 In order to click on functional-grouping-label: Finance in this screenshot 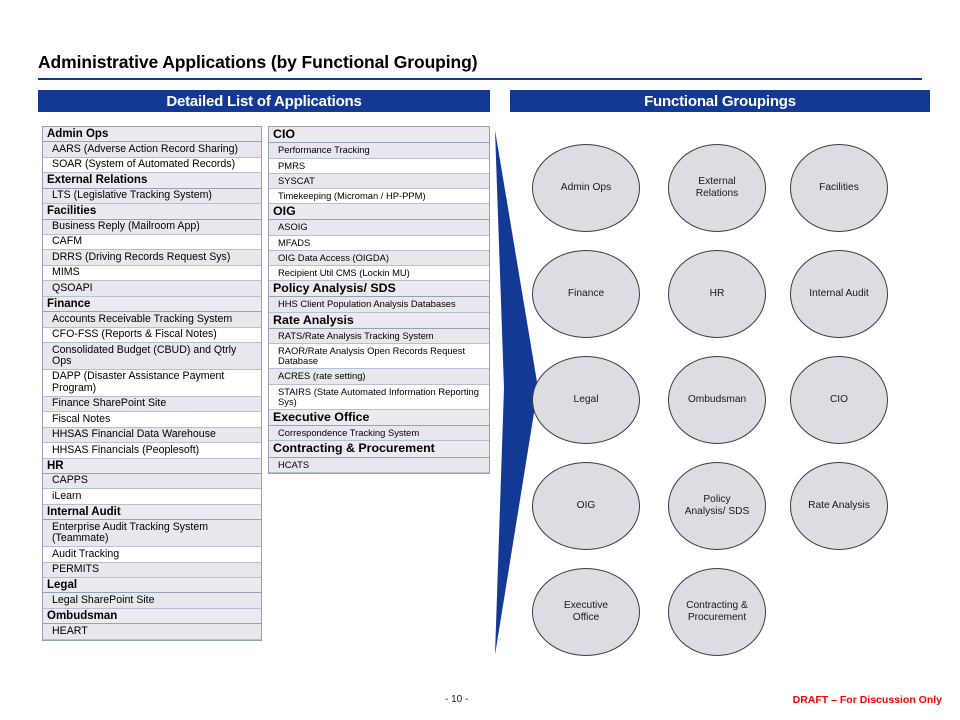, I will do `click(586, 293)`.